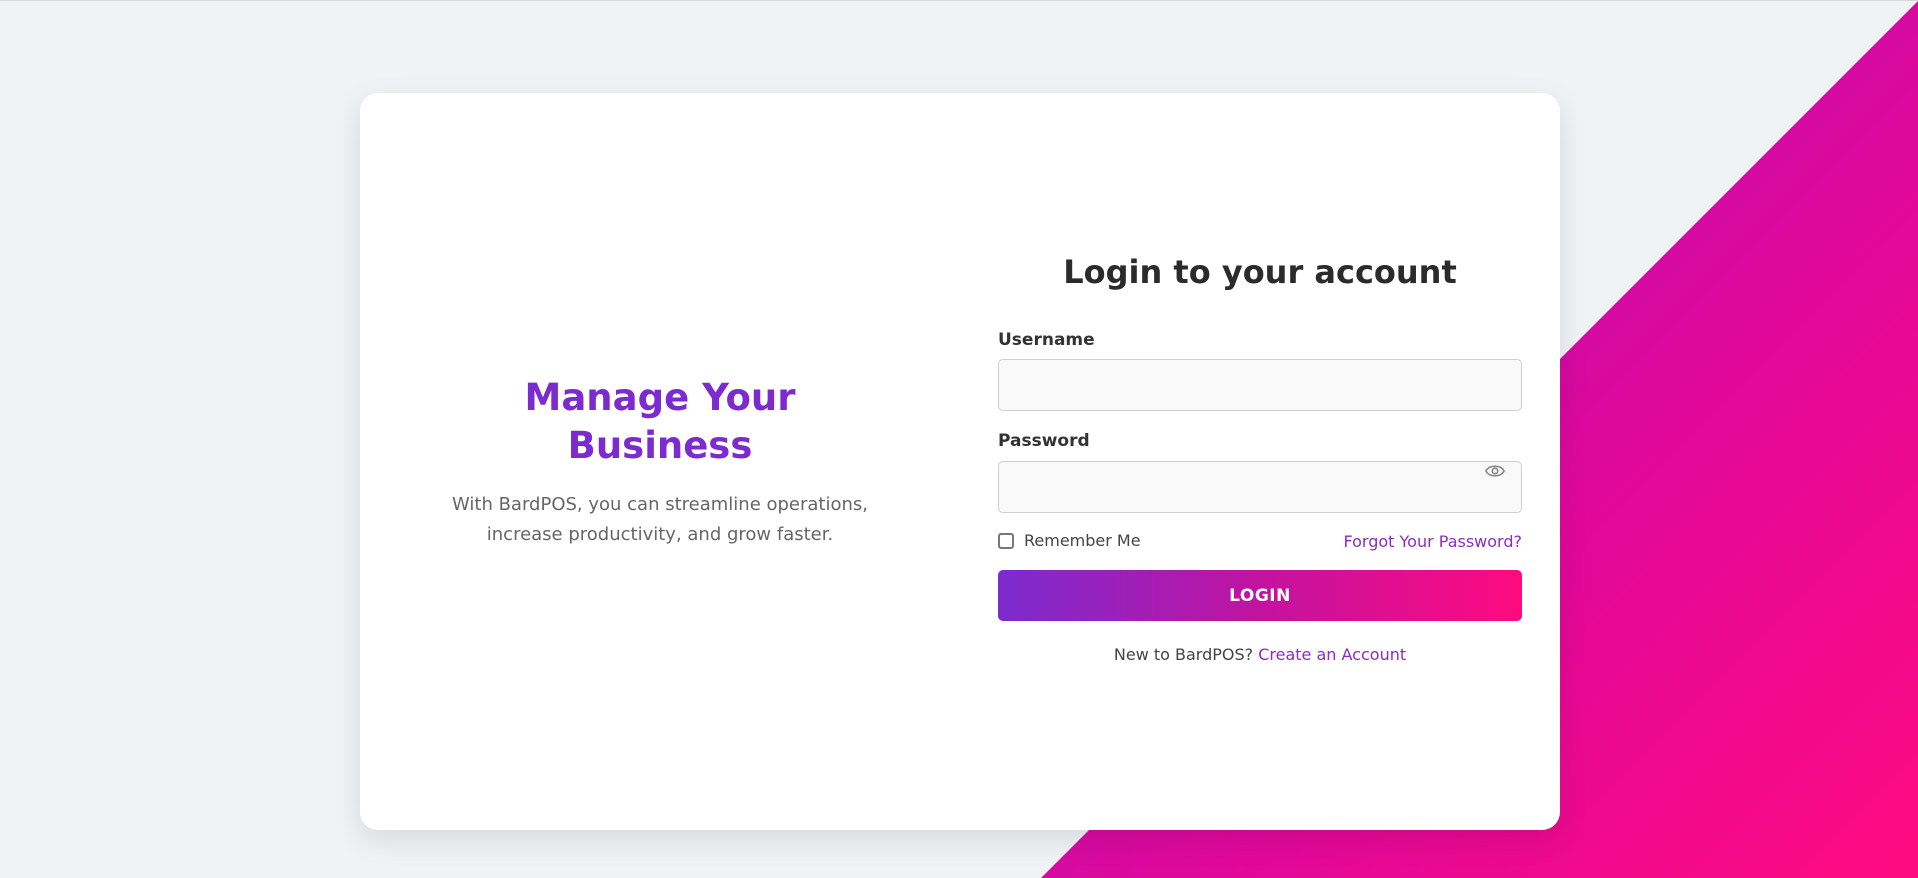 This screenshot has height=878, width=1918. I want to click on password-input, so click(1260, 487).